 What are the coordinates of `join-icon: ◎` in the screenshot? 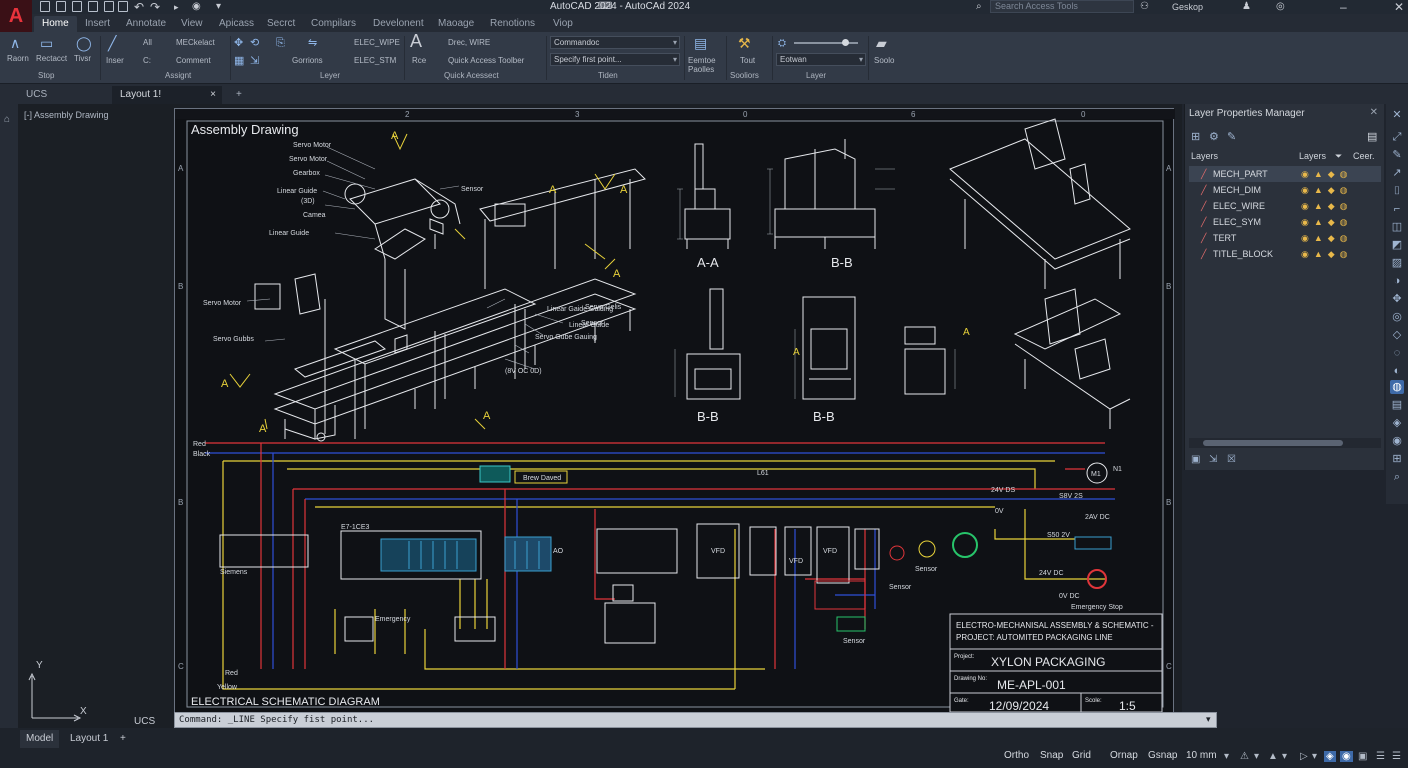 It's located at (1397, 317).